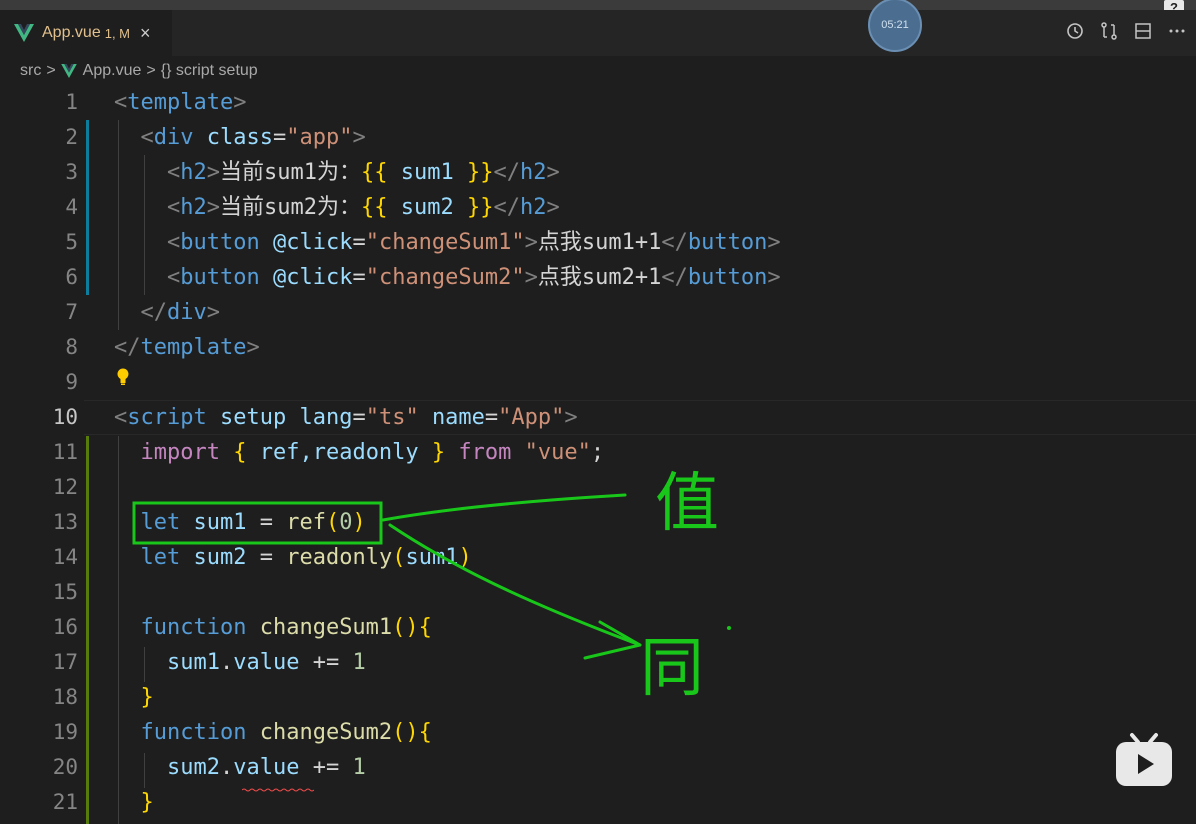  What do you see at coordinates (65, 662) in the screenshot?
I see `line-number: 17` at bounding box center [65, 662].